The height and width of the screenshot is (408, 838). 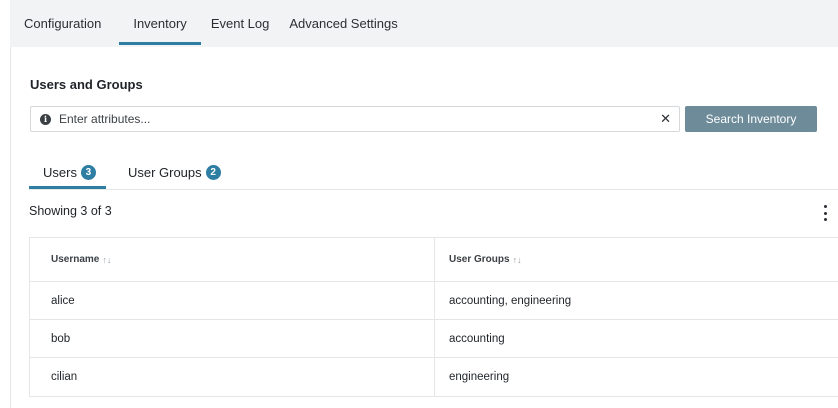 I want to click on column-header-label: User Groups, so click(x=479, y=259).